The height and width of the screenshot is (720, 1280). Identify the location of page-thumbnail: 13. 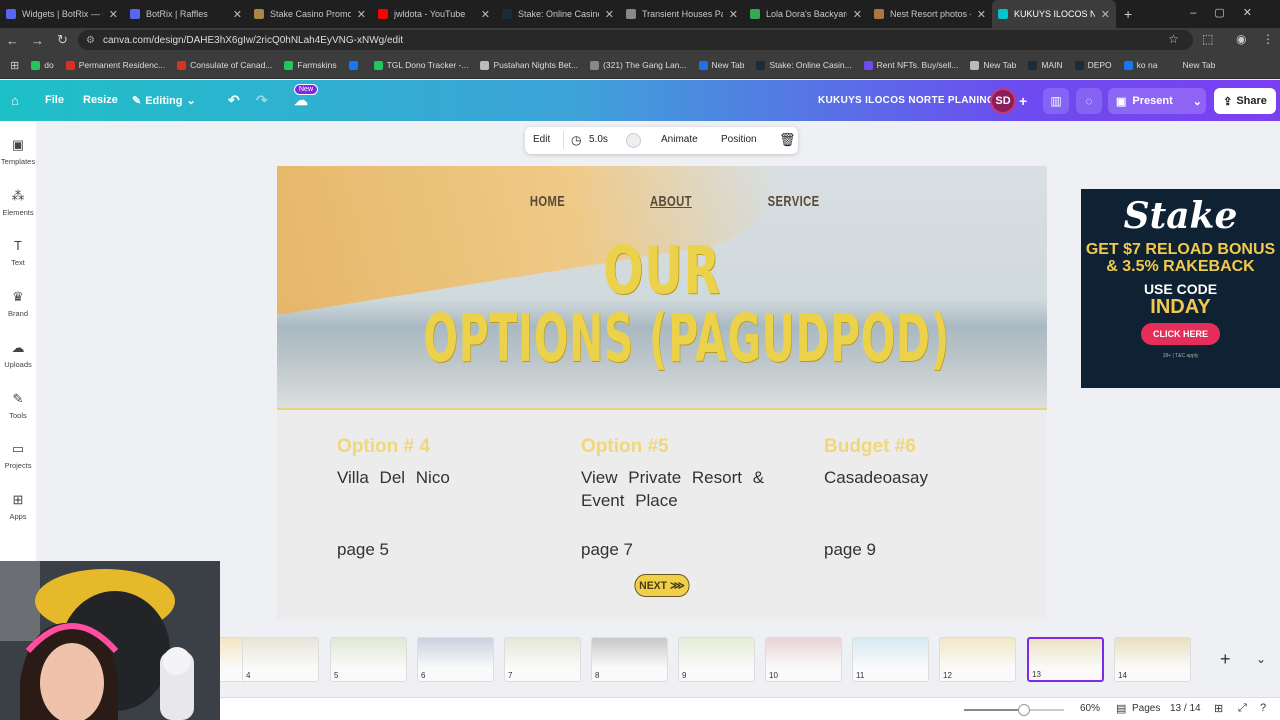
(1065, 659).